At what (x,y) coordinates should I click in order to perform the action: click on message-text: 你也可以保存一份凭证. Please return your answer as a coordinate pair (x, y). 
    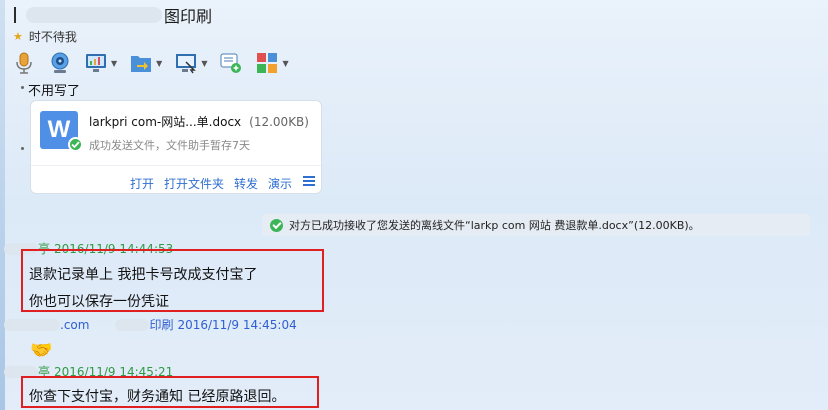
    Looking at the image, I should click on (99, 302).